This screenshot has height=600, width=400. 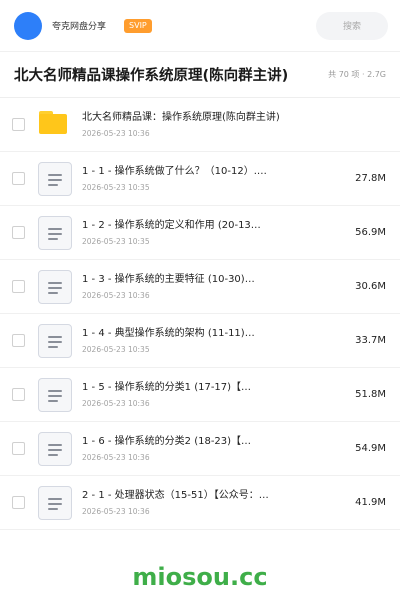 What do you see at coordinates (200, 125) in the screenshot?
I see `file-row-folder: 北大名师精品课：操作系统原理(陈向群主讲) 2026-05-23 10:36` at bounding box center [200, 125].